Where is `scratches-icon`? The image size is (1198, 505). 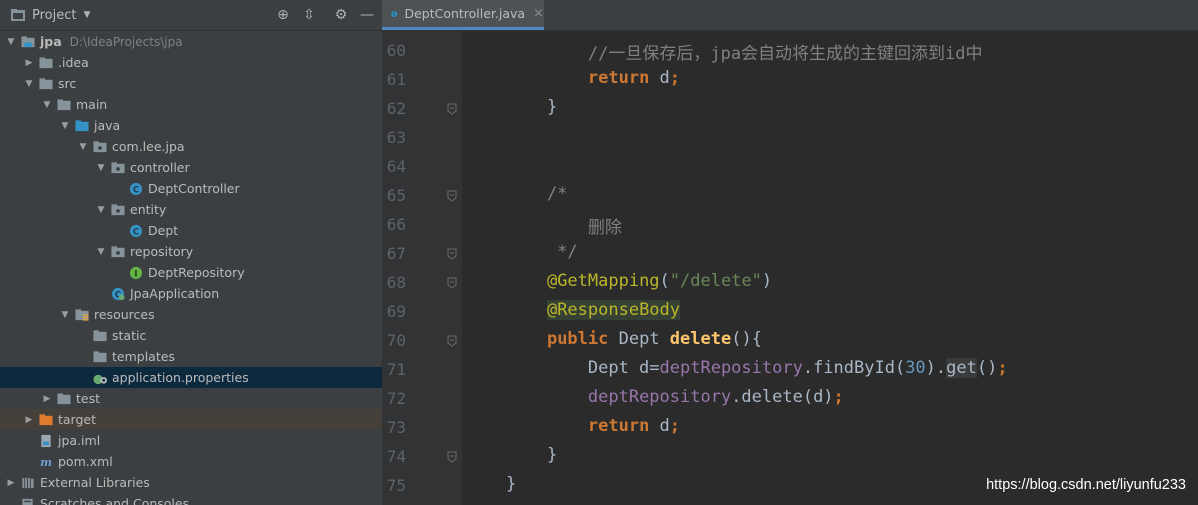
scratches-icon is located at coordinates (27, 501).